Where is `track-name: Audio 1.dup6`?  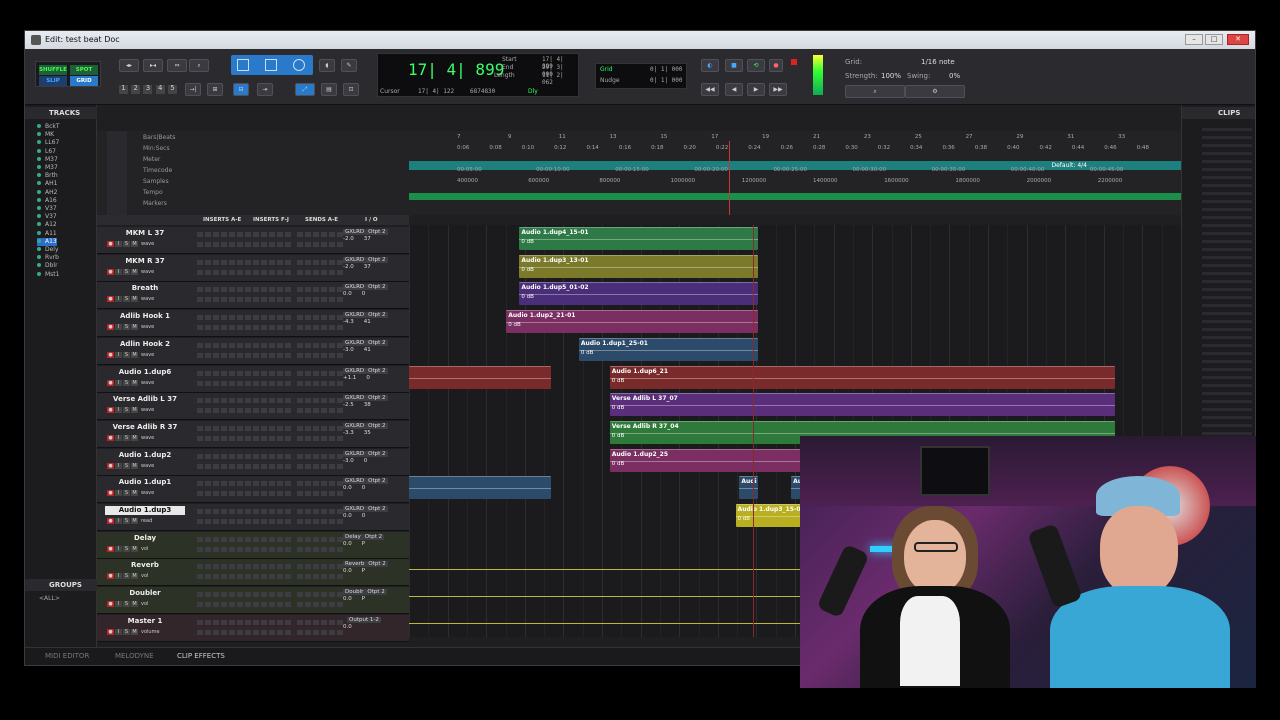
track-name: Audio 1.dup6 is located at coordinates (145, 372).